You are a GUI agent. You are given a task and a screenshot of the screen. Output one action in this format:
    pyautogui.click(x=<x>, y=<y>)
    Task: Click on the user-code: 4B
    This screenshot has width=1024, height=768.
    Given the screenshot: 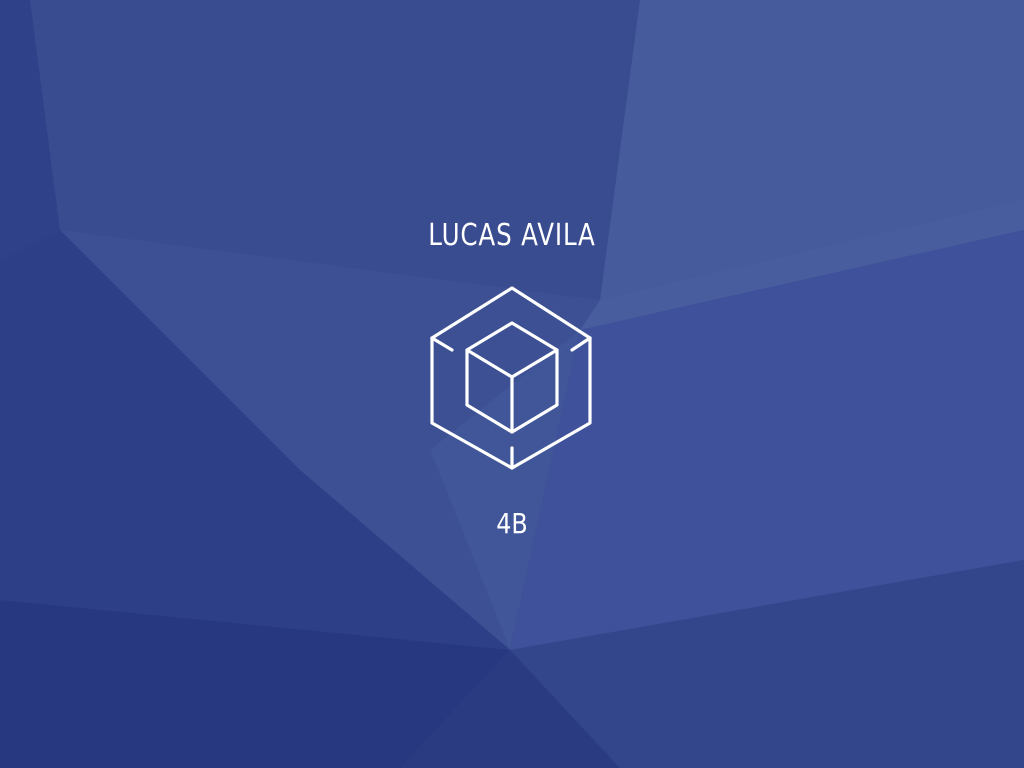 What is the action you would take?
    pyautogui.click(x=512, y=523)
    